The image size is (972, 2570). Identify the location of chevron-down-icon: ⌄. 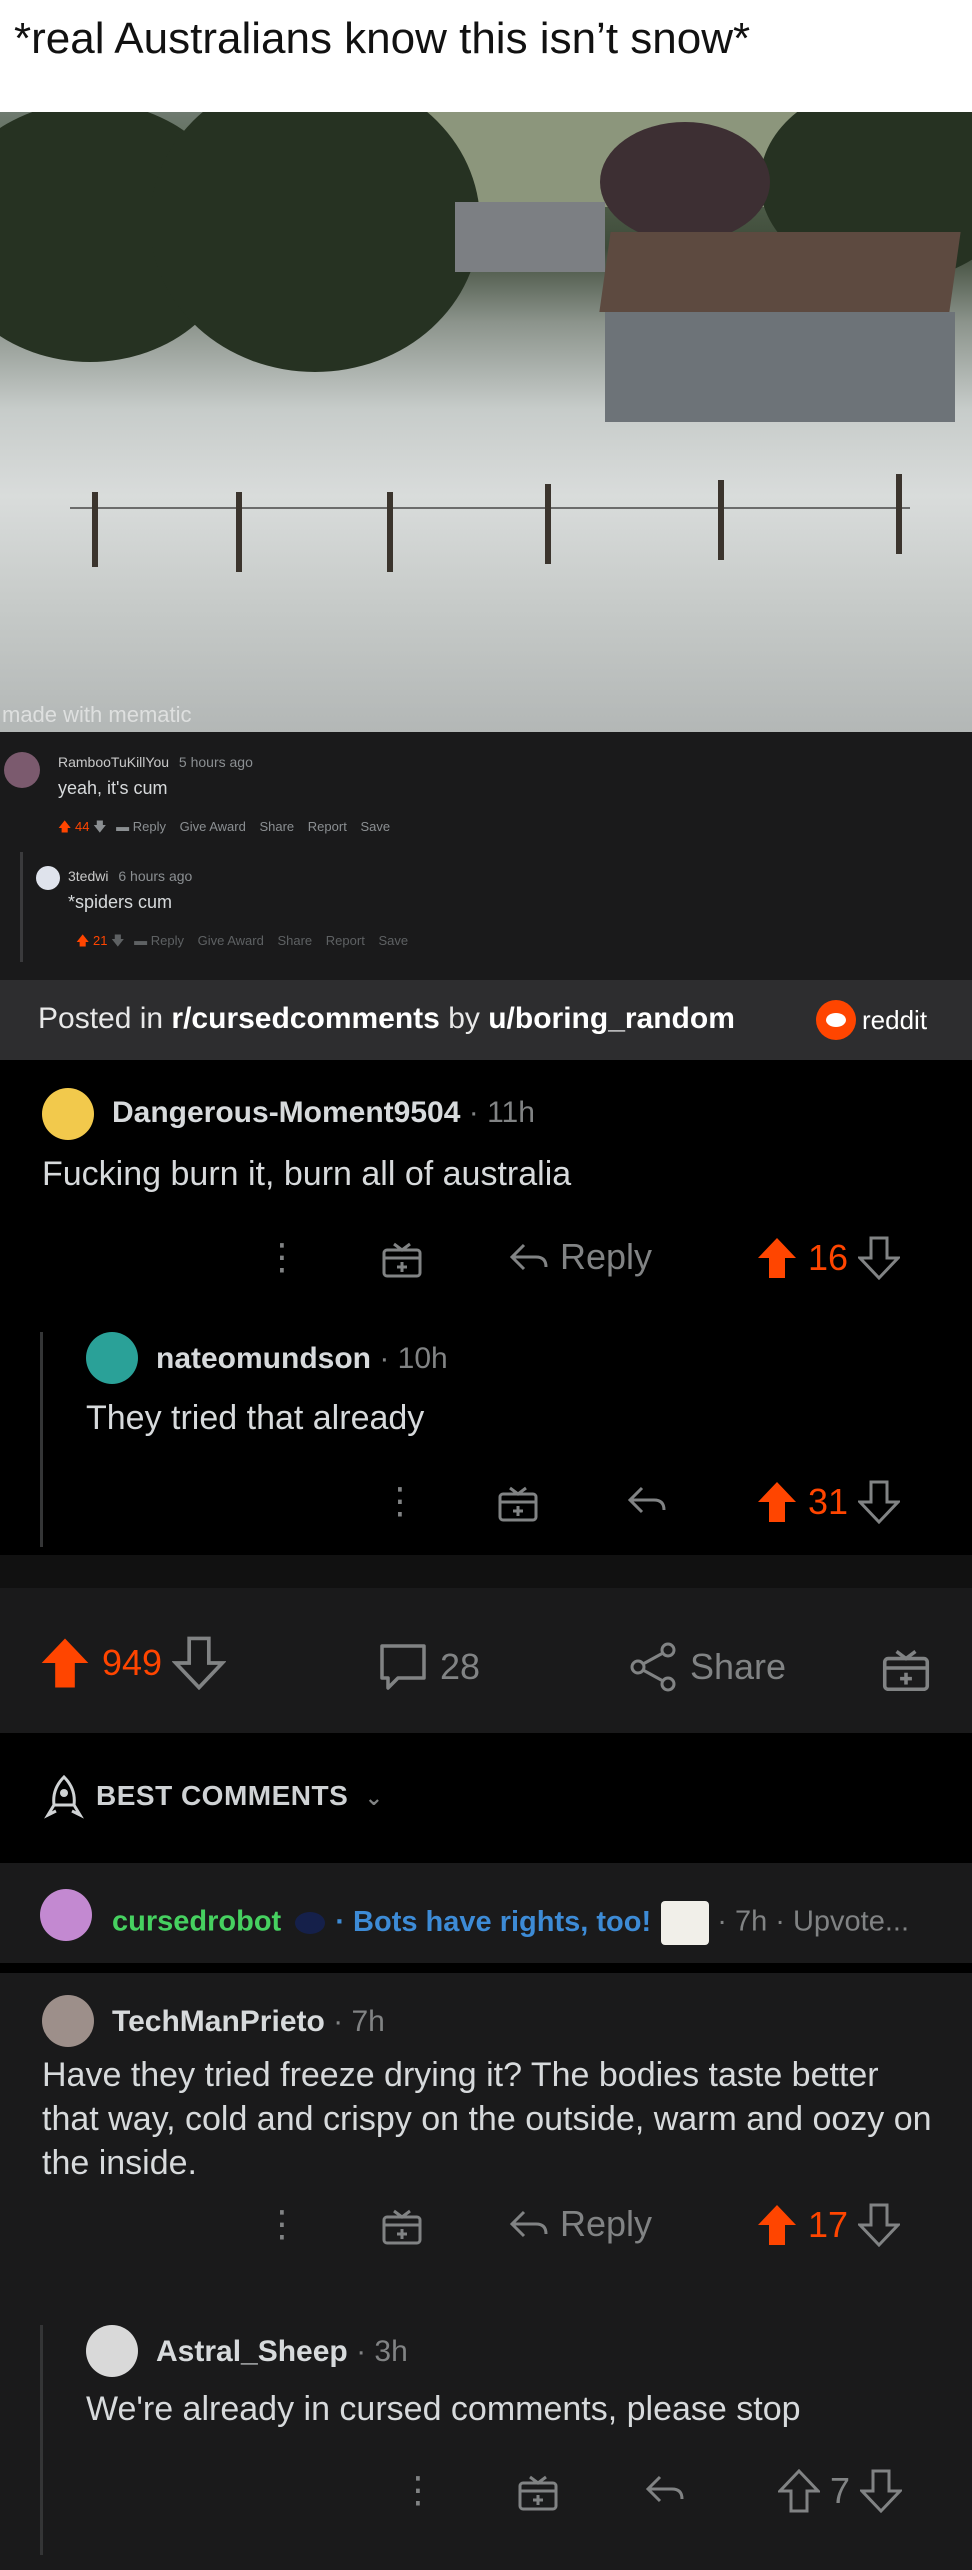
(374, 1797).